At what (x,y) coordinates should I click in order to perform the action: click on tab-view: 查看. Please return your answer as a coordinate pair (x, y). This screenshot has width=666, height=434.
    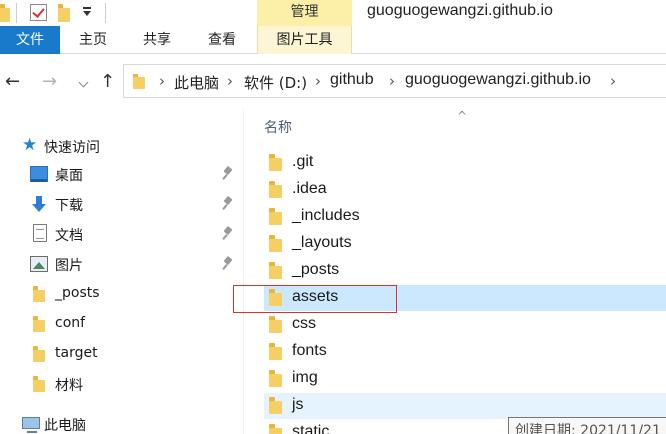
    Looking at the image, I should click on (222, 40).